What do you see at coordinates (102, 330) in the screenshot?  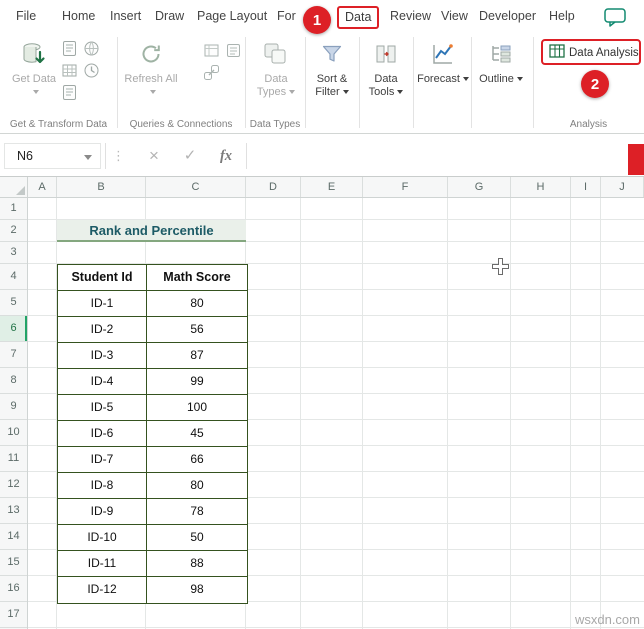 I see `table-cell: ID-2` at bounding box center [102, 330].